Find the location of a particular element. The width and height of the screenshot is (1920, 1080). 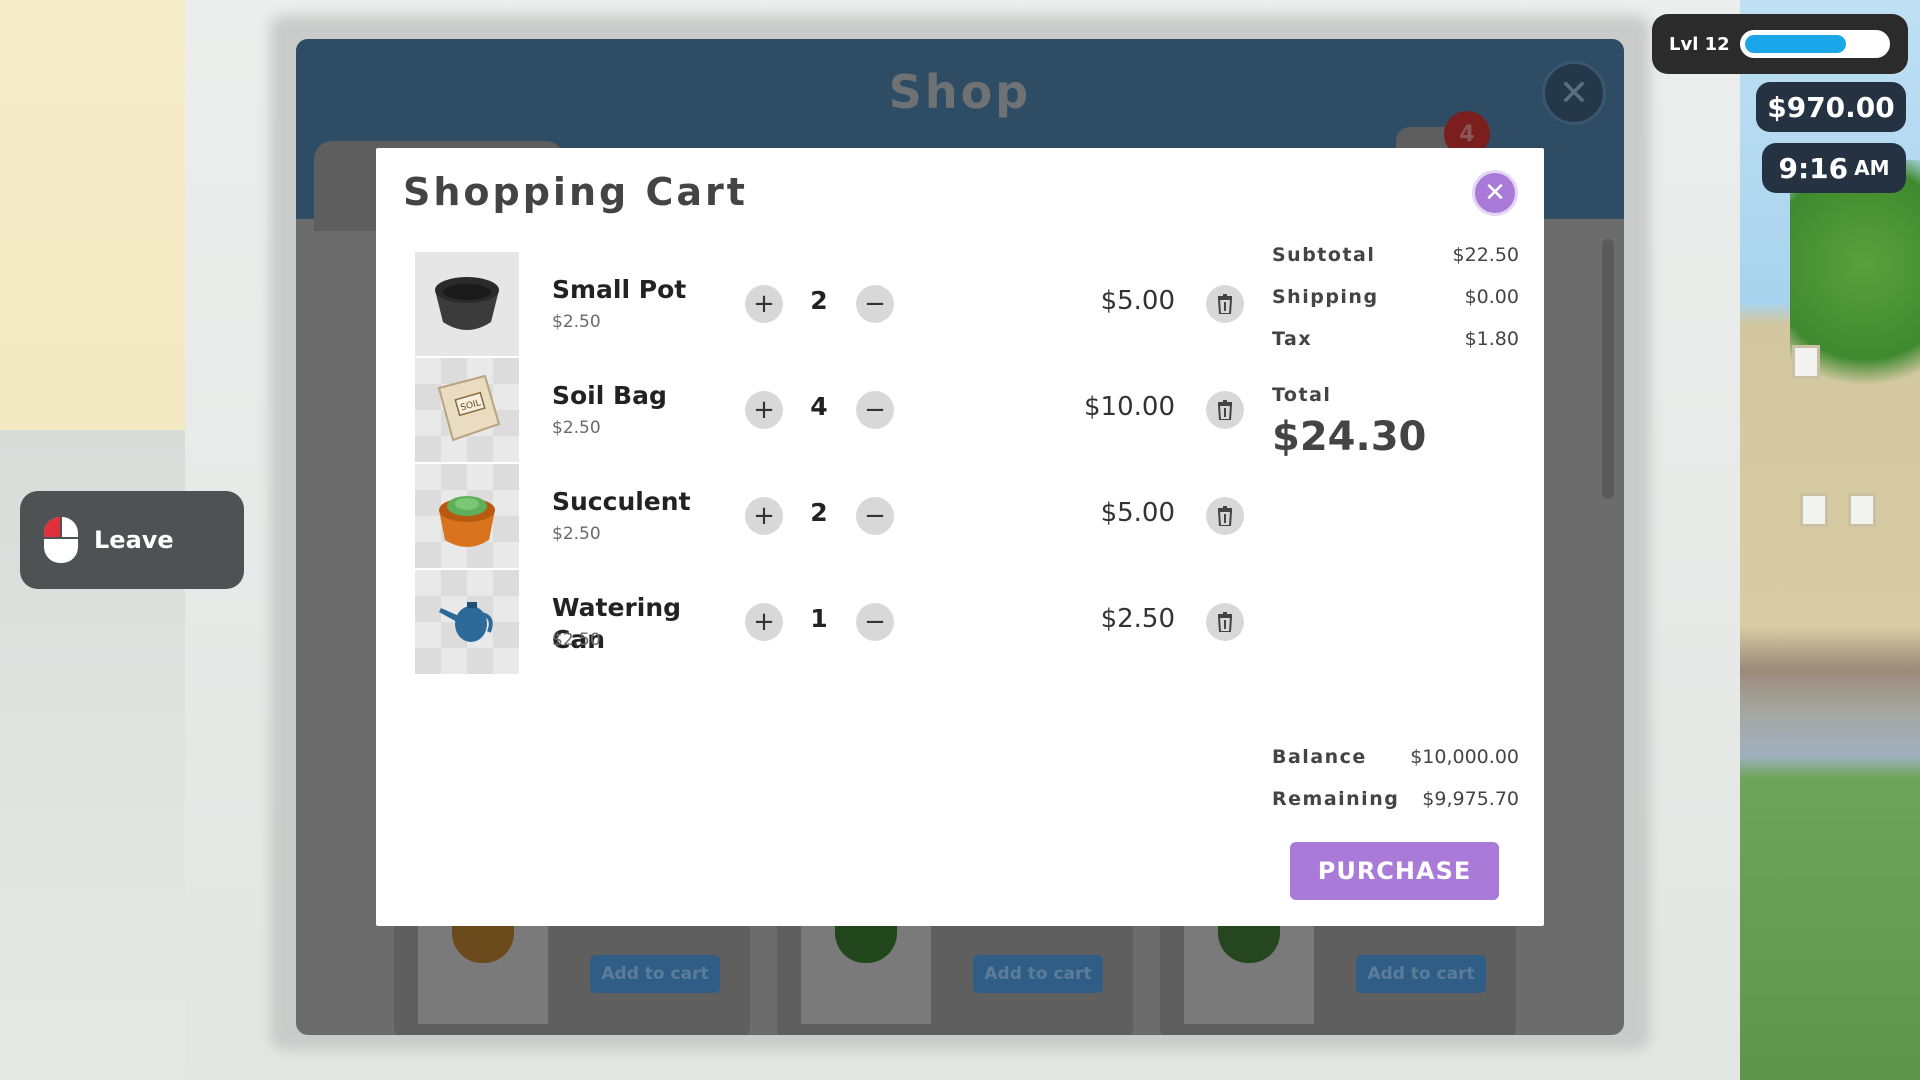

cart-item-row: Succulent $2.50 + 2 − $5.00 is located at coordinates (829, 516).